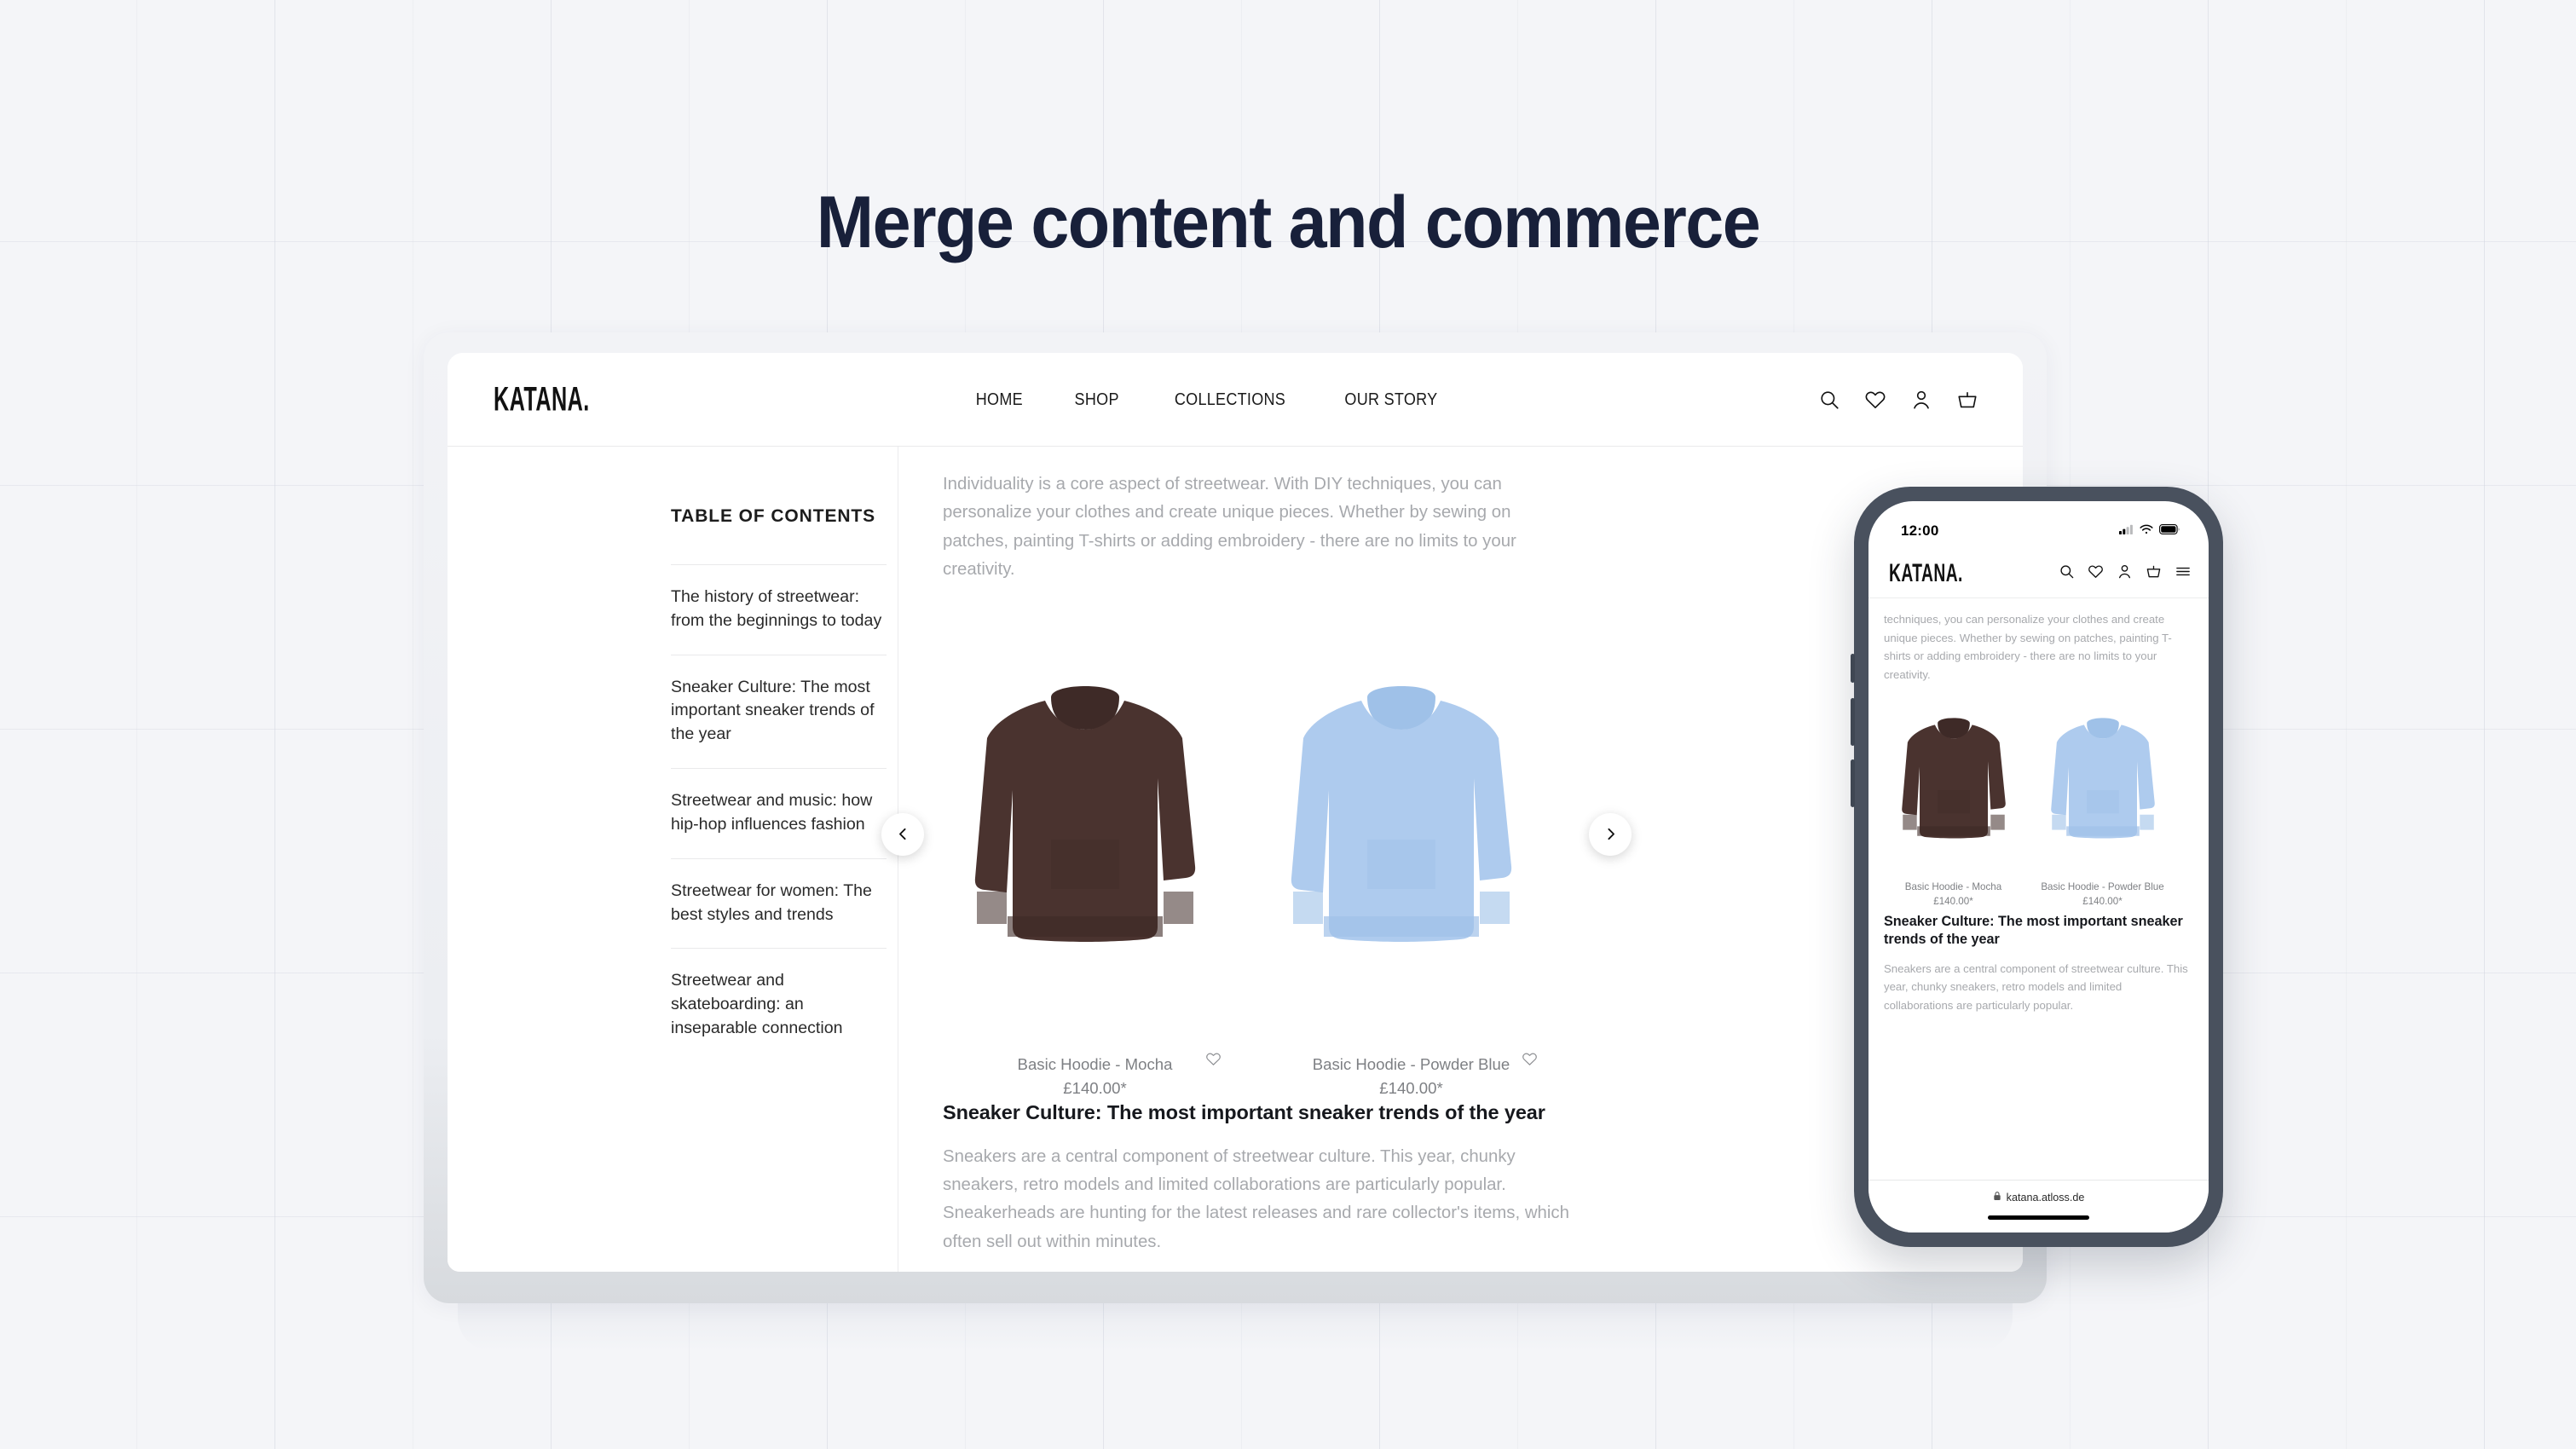  I want to click on phone-status-time: 12:00, so click(1920, 530).